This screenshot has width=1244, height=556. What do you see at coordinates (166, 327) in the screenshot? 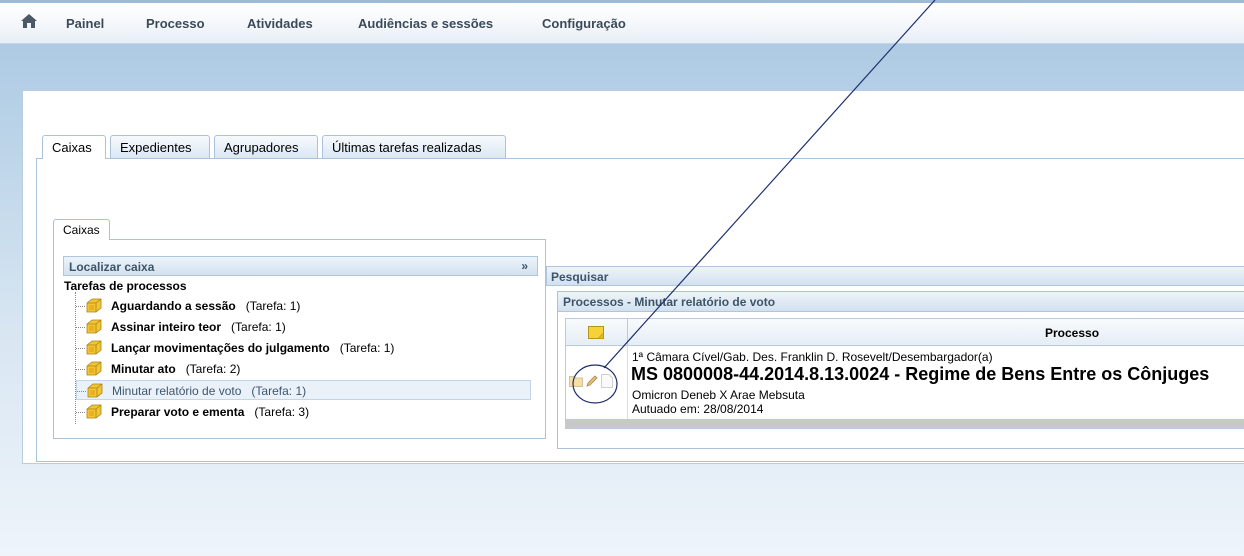
I see `task-name: Assinar inteiro teor` at bounding box center [166, 327].